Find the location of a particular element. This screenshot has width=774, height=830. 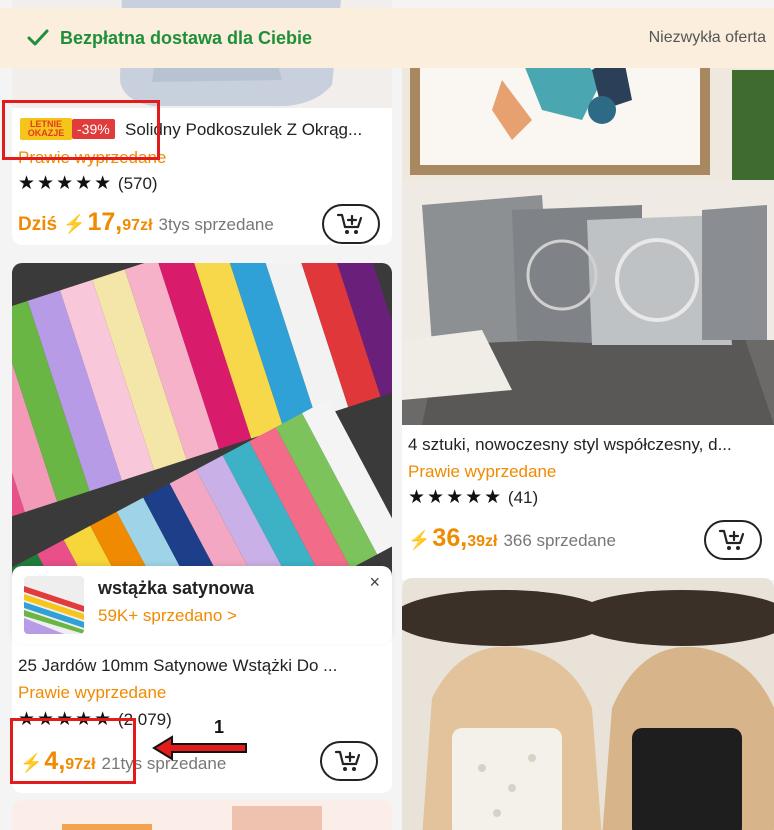

check-icon is located at coordinates (38, 37).